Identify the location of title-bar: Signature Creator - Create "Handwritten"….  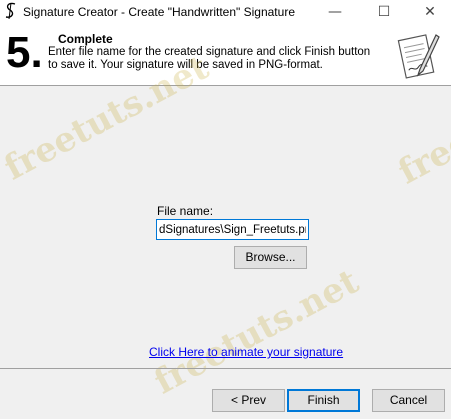
(225, 12).